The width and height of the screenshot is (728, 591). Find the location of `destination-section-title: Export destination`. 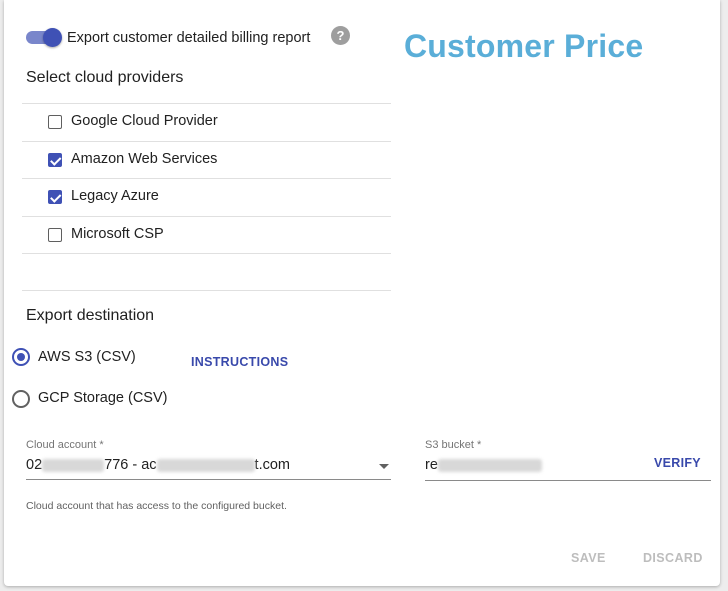

destination-section-title: Export destination is located at coordinates (90, 315).